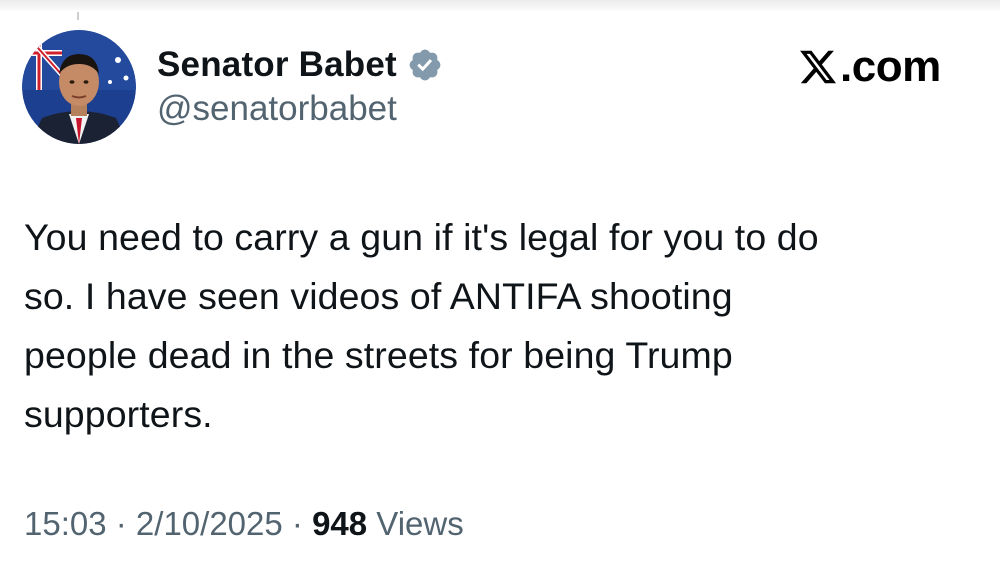  What do you see at coordinates (890, 66) in the screenshot?
I see `brand-suffix: .com` at bounding box center [890, 66].